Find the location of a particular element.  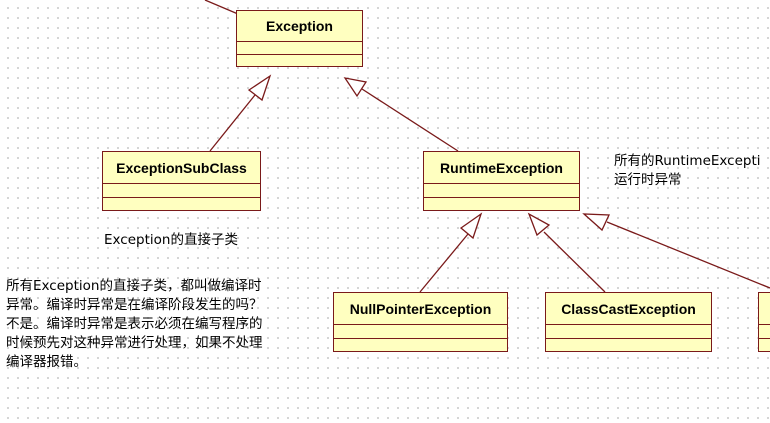

class-runtimeexception: RuntimeException is located at coordinates (501, 181).